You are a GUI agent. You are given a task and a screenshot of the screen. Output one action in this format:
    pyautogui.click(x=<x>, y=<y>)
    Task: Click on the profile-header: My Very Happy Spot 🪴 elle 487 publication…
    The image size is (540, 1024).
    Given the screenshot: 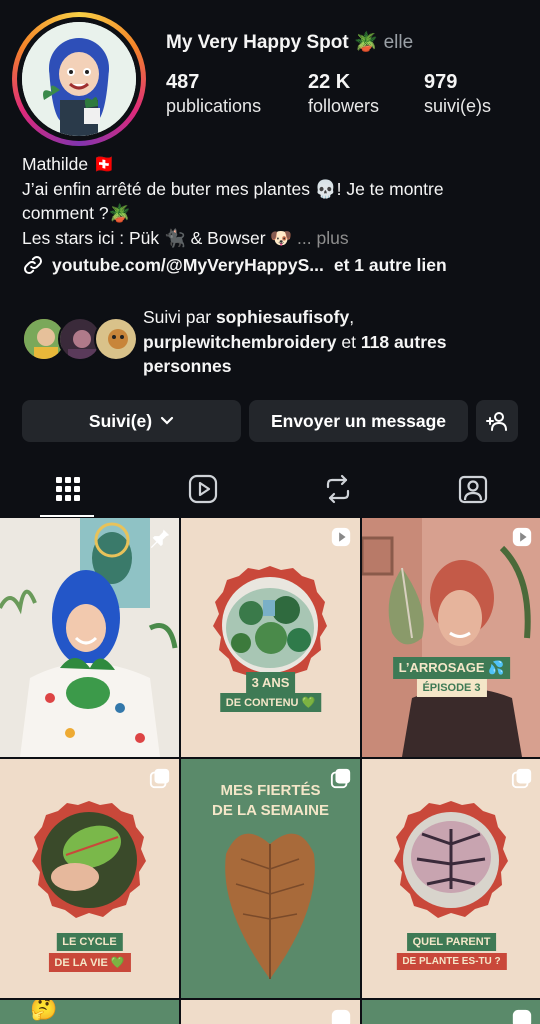 What is the action you would take?
    pyautogui.click(x=270, y=75)
    